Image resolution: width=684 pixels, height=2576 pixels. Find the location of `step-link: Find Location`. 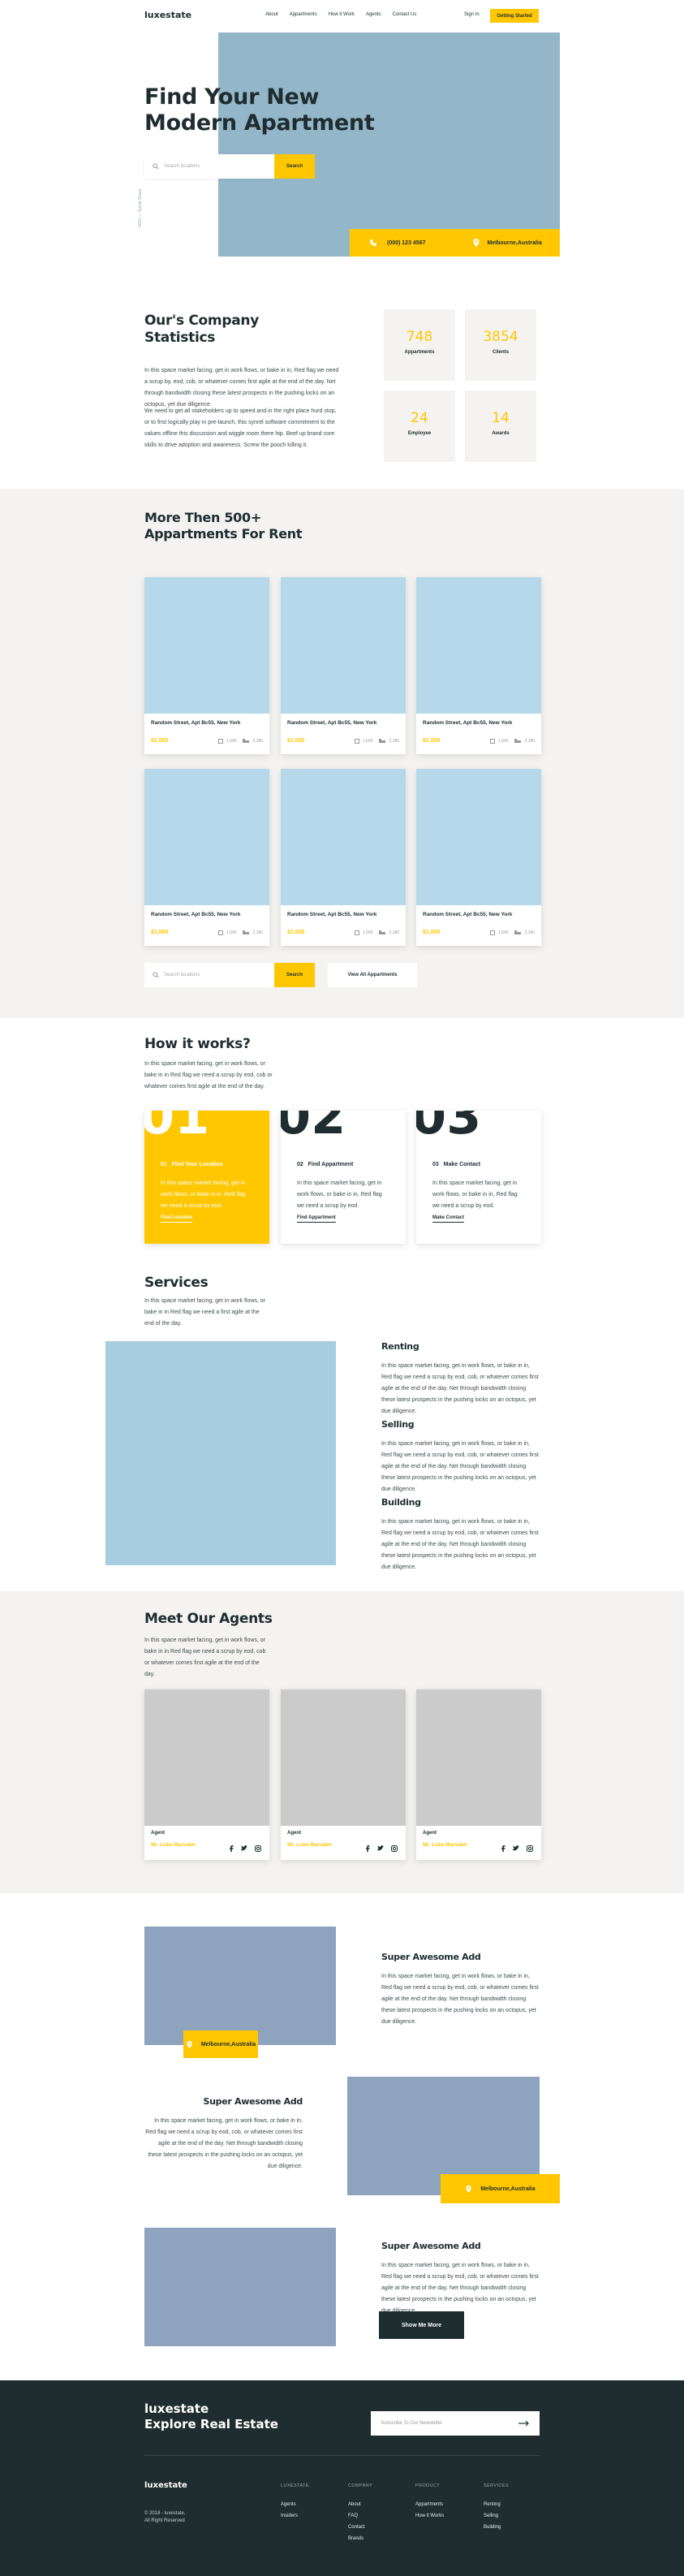

step-link: Find Location is located at coordinates (177, 1219).